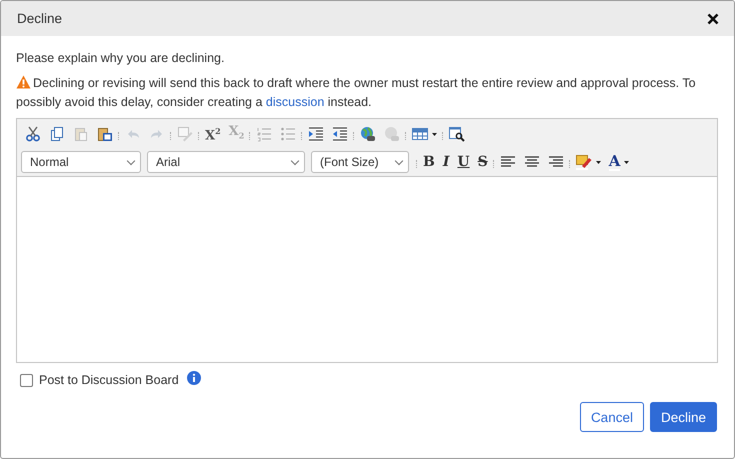  What do you see at coordinates (23, 82) in the screenshot?
I see `warning-icon` at bounding box center [23, 82].